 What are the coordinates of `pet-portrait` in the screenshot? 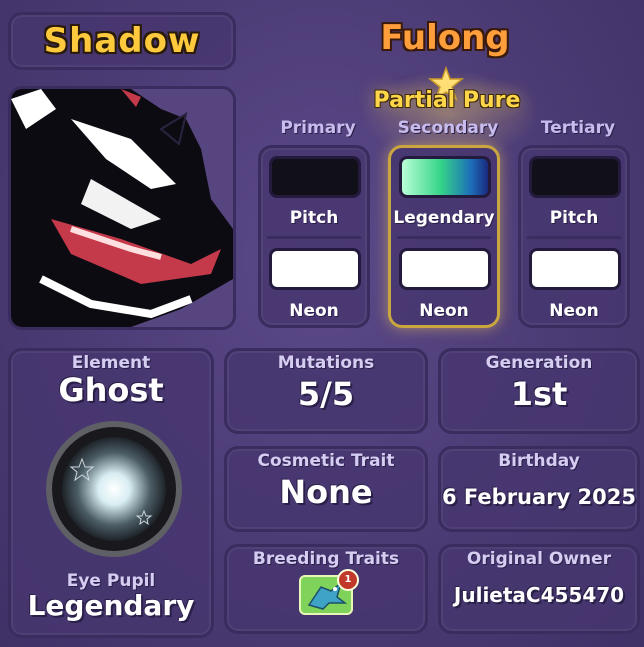 It's located at (122, 208).